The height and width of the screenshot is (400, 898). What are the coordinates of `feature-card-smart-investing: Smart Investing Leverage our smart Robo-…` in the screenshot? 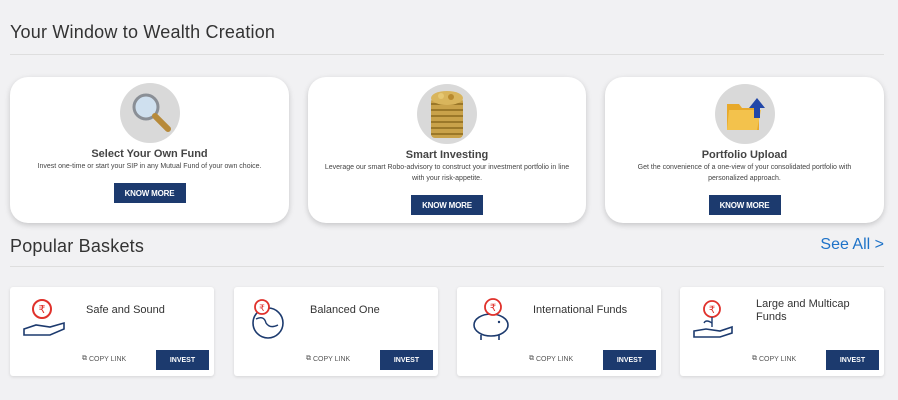 It's located at (447, 150).